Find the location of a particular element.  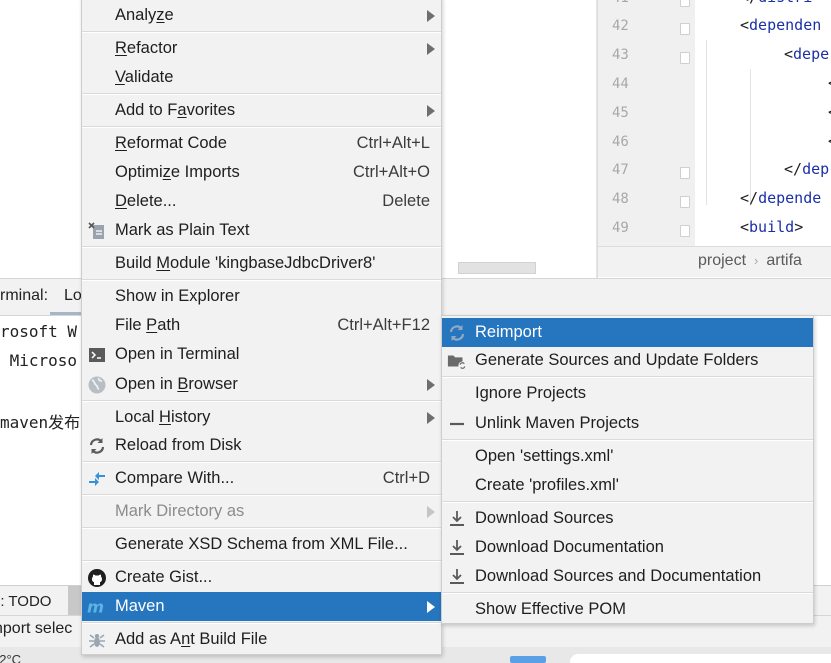

menu-item-label: Reload from Disk is located at coordinates (178, 445).